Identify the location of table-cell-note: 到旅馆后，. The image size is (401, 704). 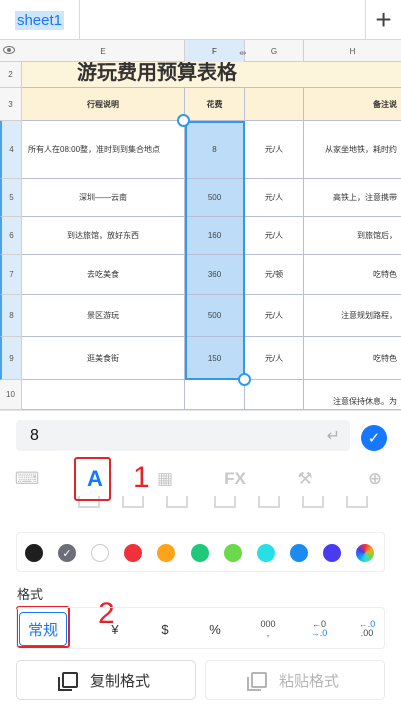
(352, 236).